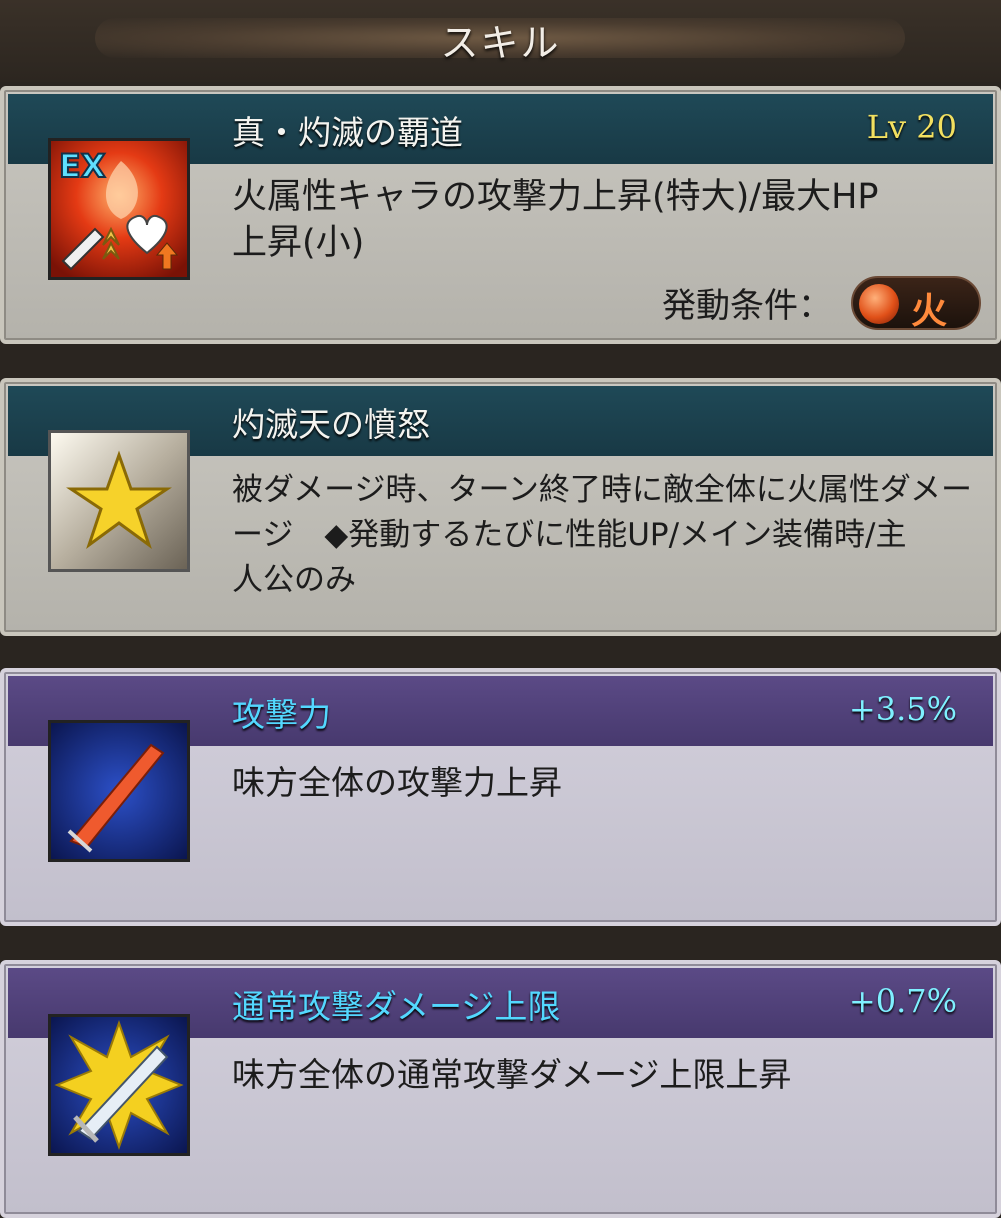  What do you see at coordinates (879, 304) in the screenshot?
I see `fire-orb-icon` at bounding box center [879, 304].